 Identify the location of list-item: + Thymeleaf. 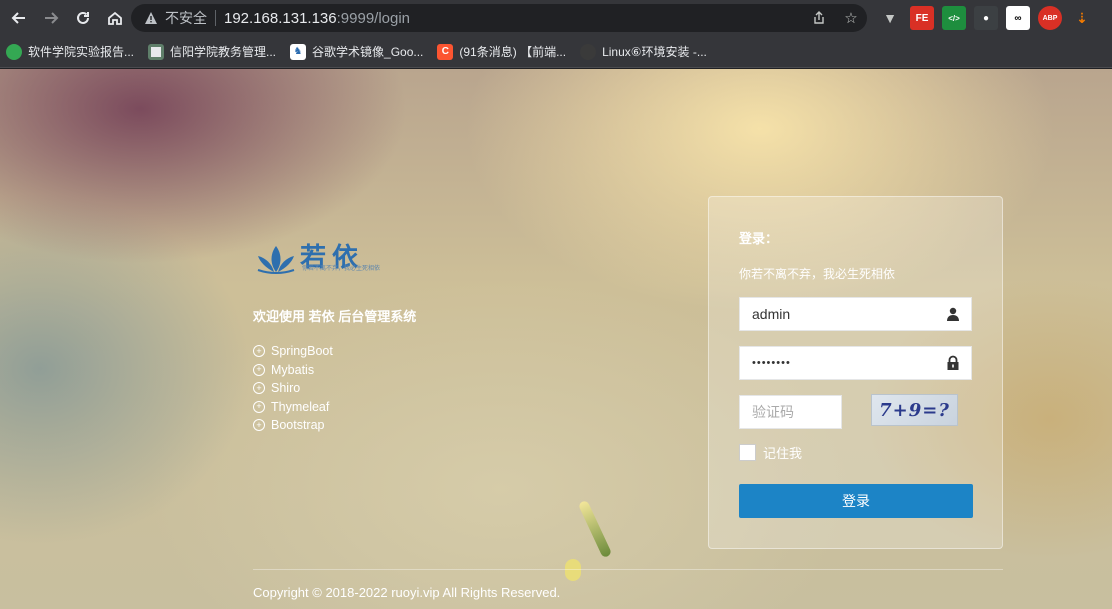
(293, 407).